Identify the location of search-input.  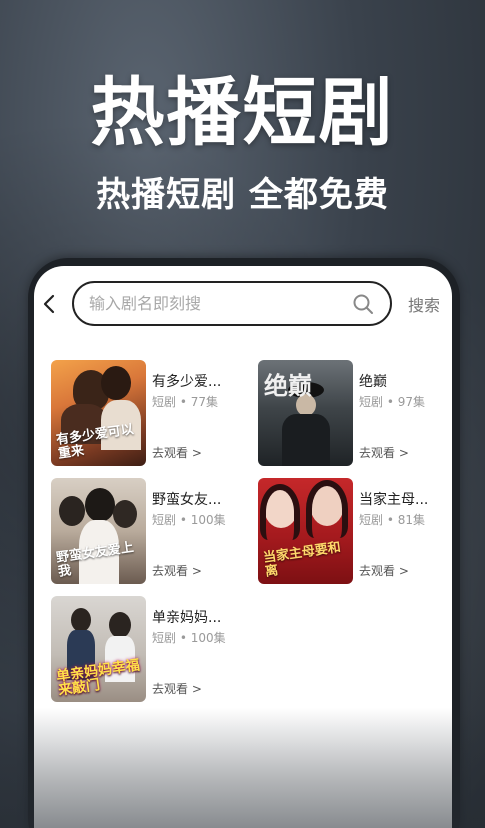
(214, 303).